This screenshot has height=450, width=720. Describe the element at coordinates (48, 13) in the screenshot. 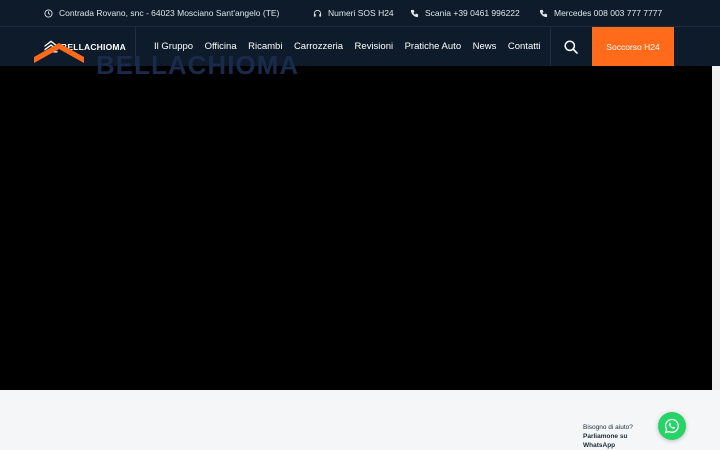

I see `clock-icon` at that location.